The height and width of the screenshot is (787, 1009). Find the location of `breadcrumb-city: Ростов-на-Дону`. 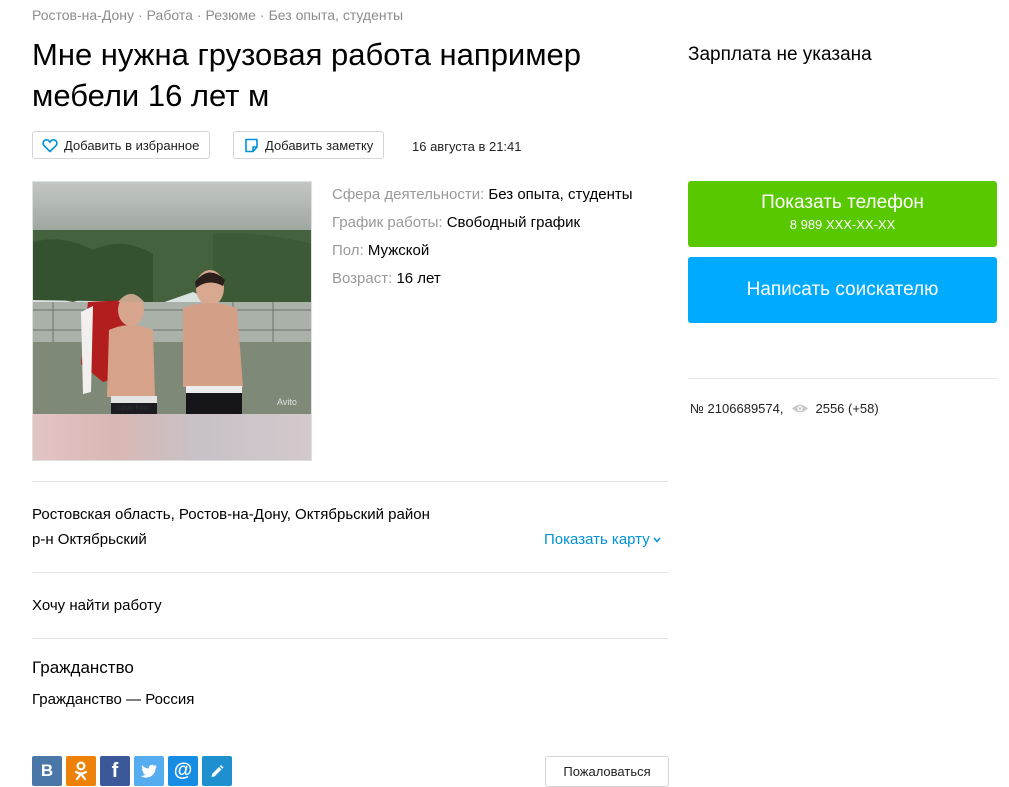

breadcrumb-city: Ростов-на-Дону is located at coordinates (83, 15).